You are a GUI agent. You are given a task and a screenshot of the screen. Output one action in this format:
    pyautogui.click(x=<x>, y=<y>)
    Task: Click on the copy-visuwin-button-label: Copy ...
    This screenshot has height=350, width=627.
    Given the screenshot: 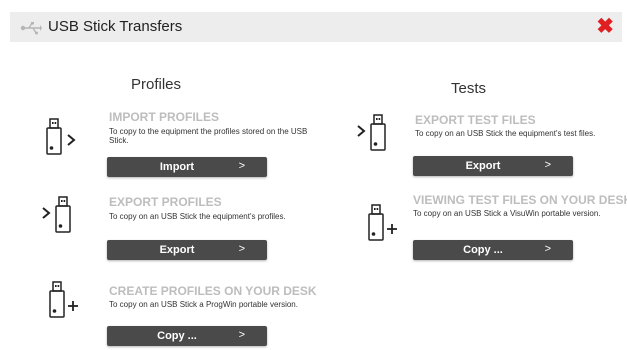 What is the action you would take?
    pyautogui.click(x=483, y=250)
    